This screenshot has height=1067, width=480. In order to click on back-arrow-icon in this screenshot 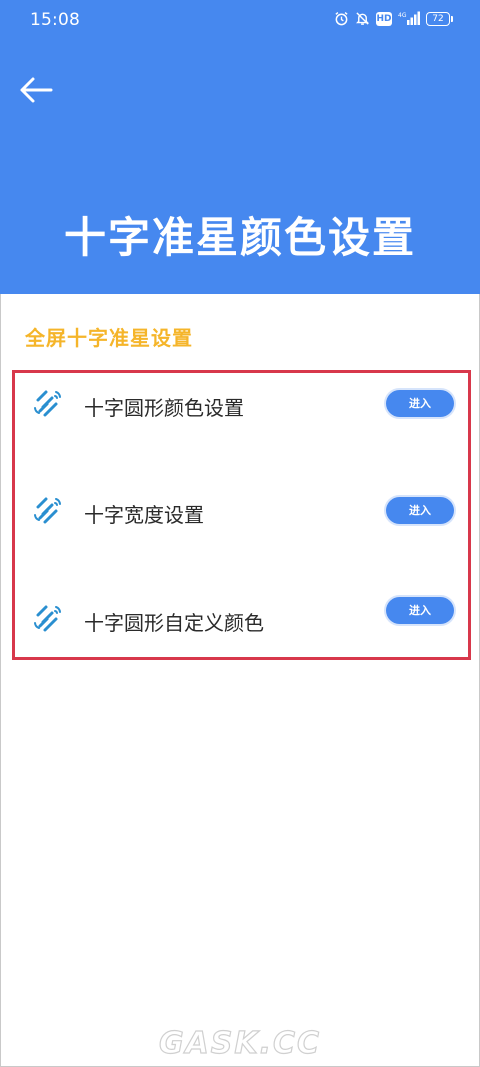, I will do `click(36, 90)`.